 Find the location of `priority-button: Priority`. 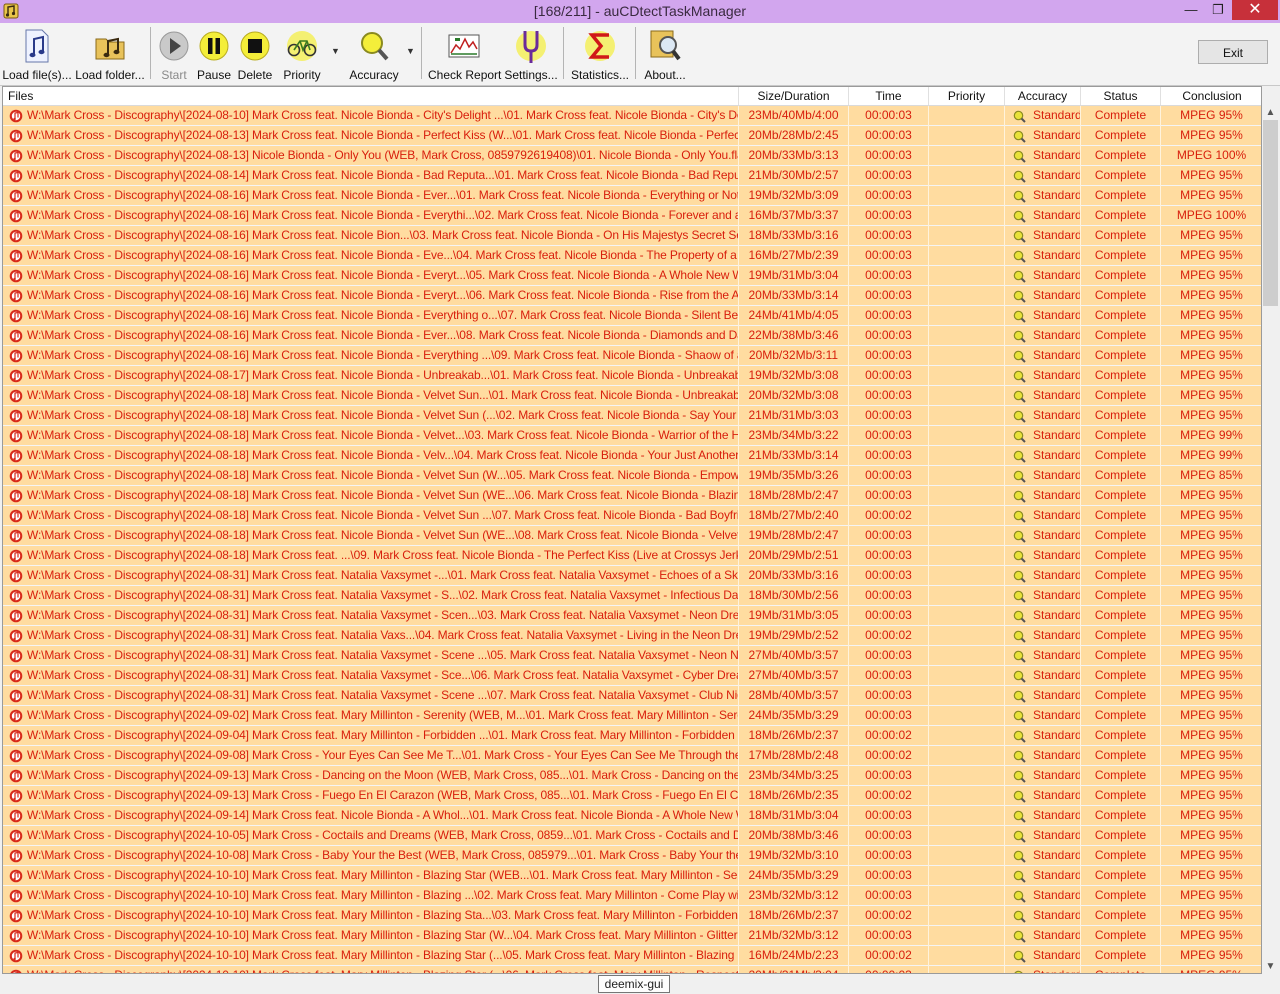

priority-button: Priority is located at coordinates (302, 54).